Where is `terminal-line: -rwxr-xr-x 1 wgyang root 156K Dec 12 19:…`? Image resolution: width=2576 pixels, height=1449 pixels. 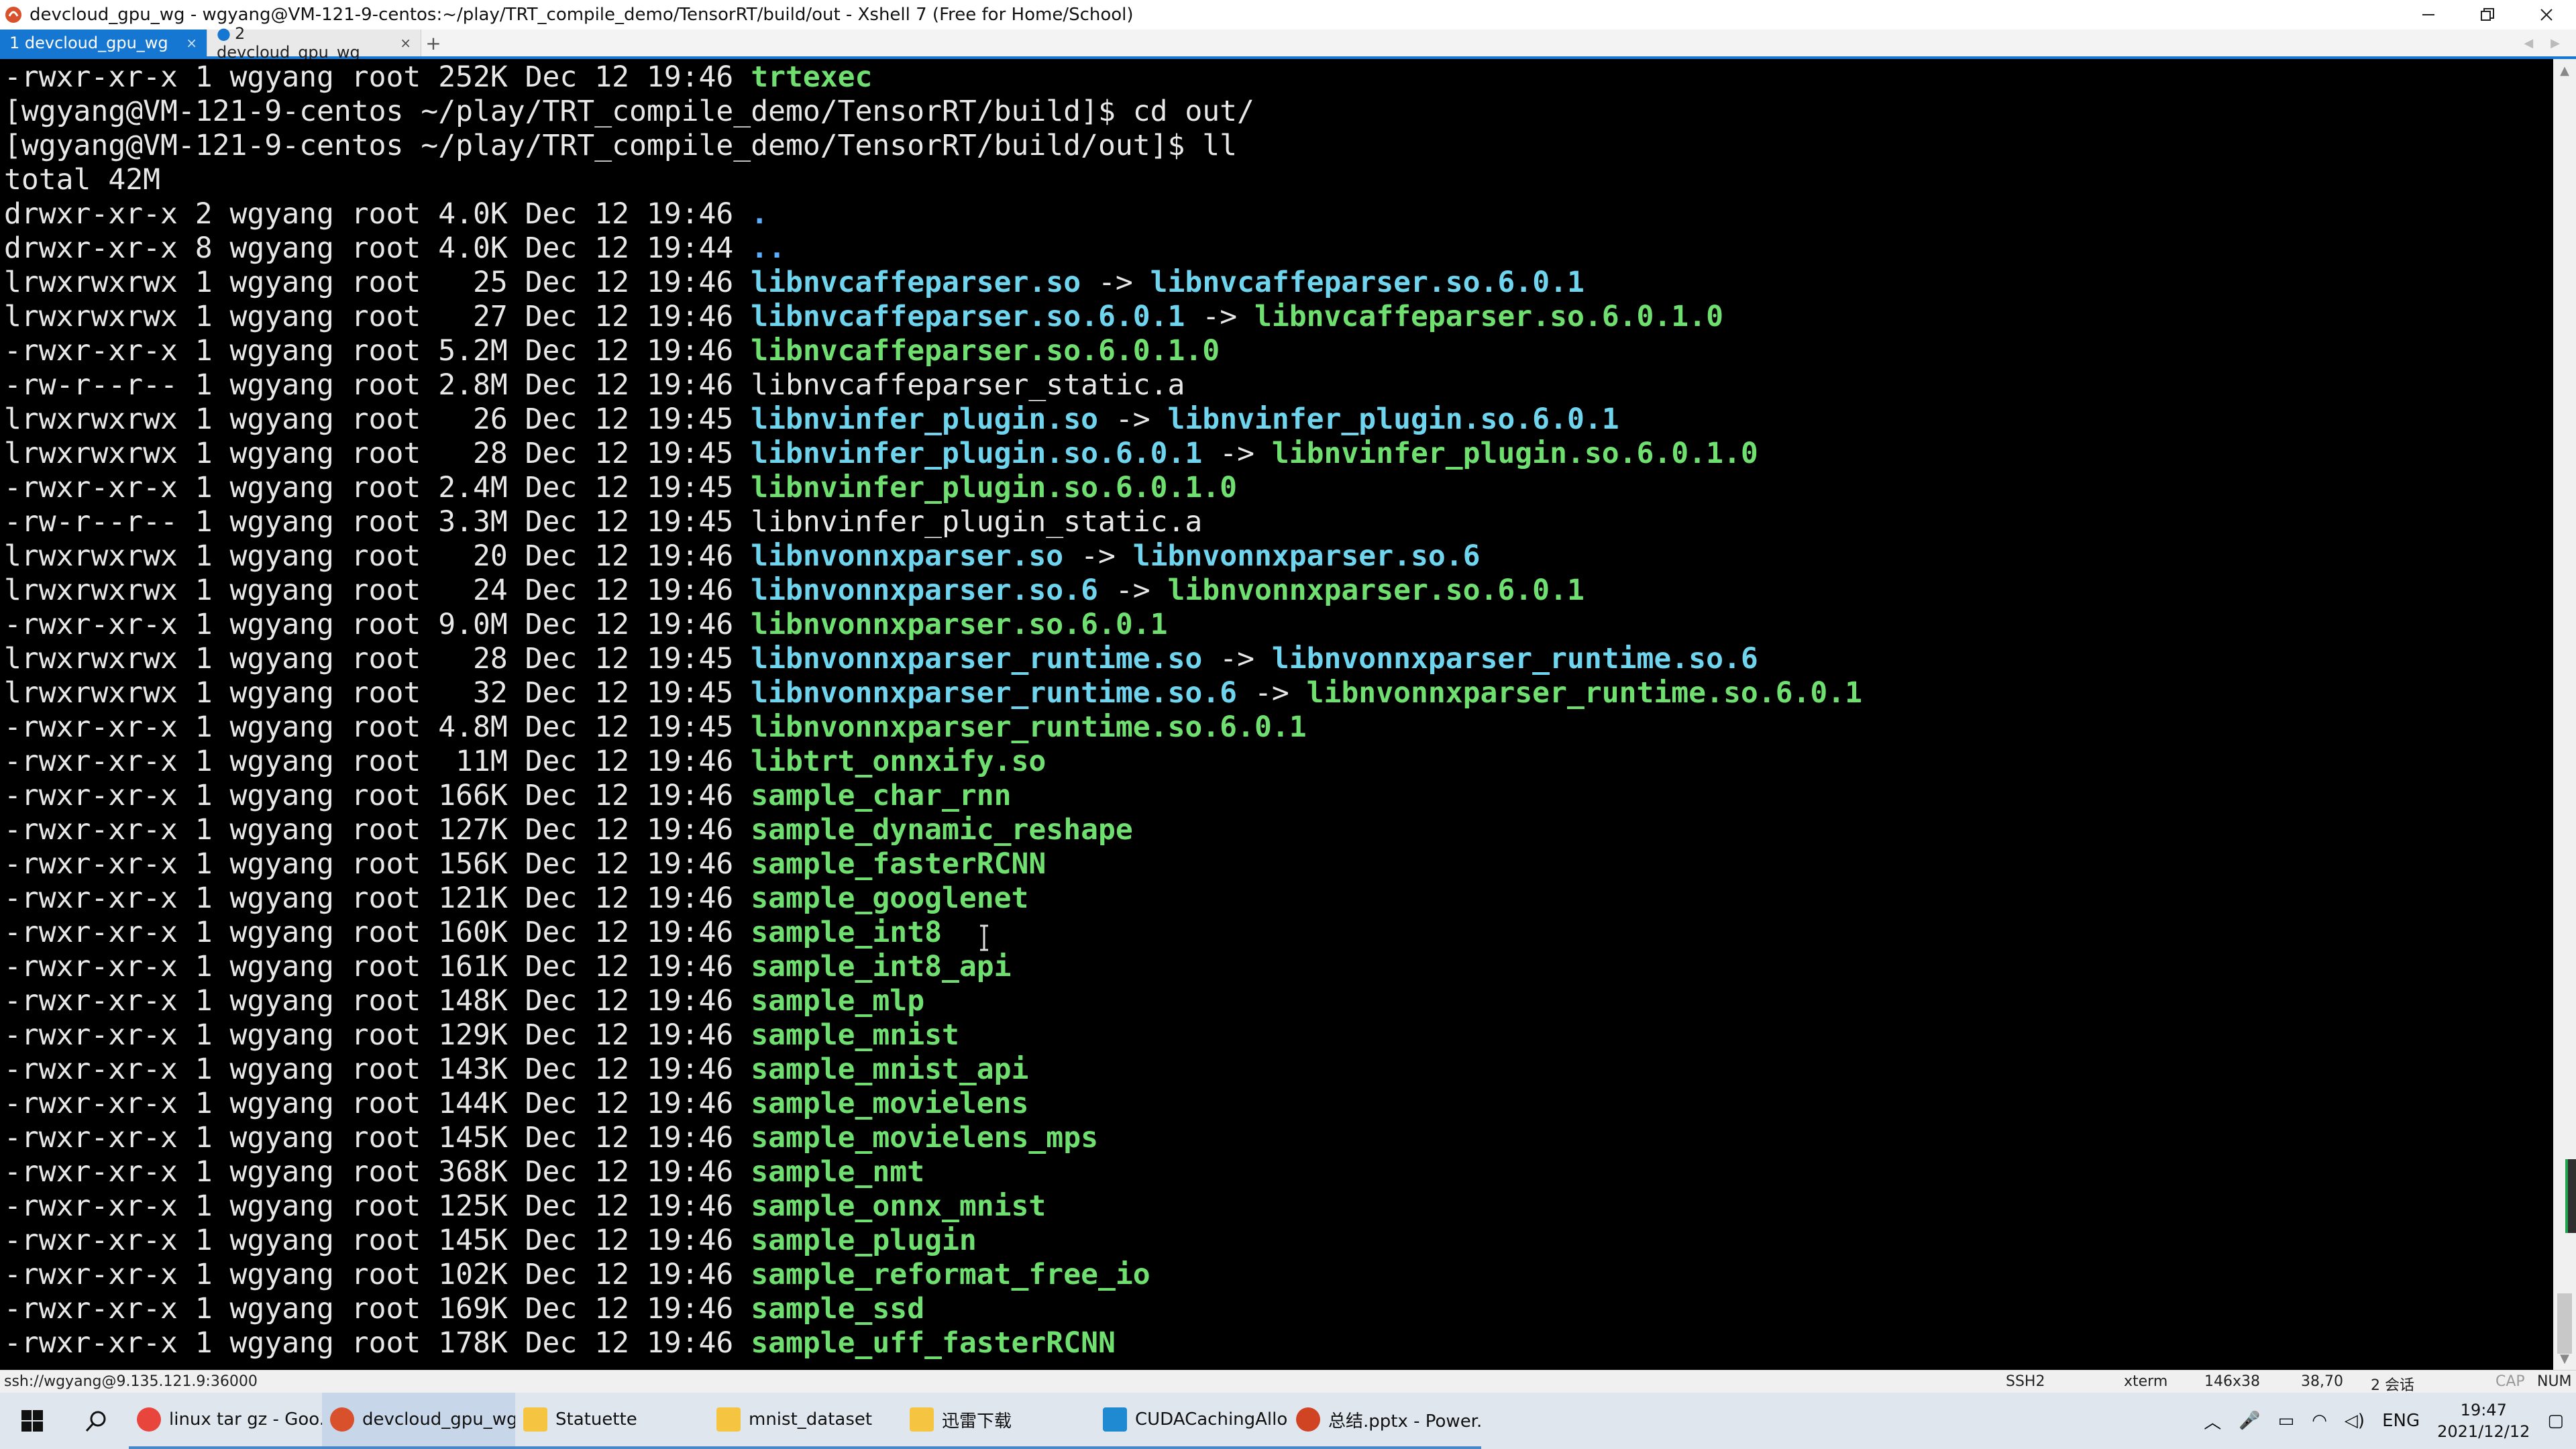
terminal-line: -rwxr-xr-x 1 wgyang root 156K Dec 12 19:… is located at coordinates (1280, 864).